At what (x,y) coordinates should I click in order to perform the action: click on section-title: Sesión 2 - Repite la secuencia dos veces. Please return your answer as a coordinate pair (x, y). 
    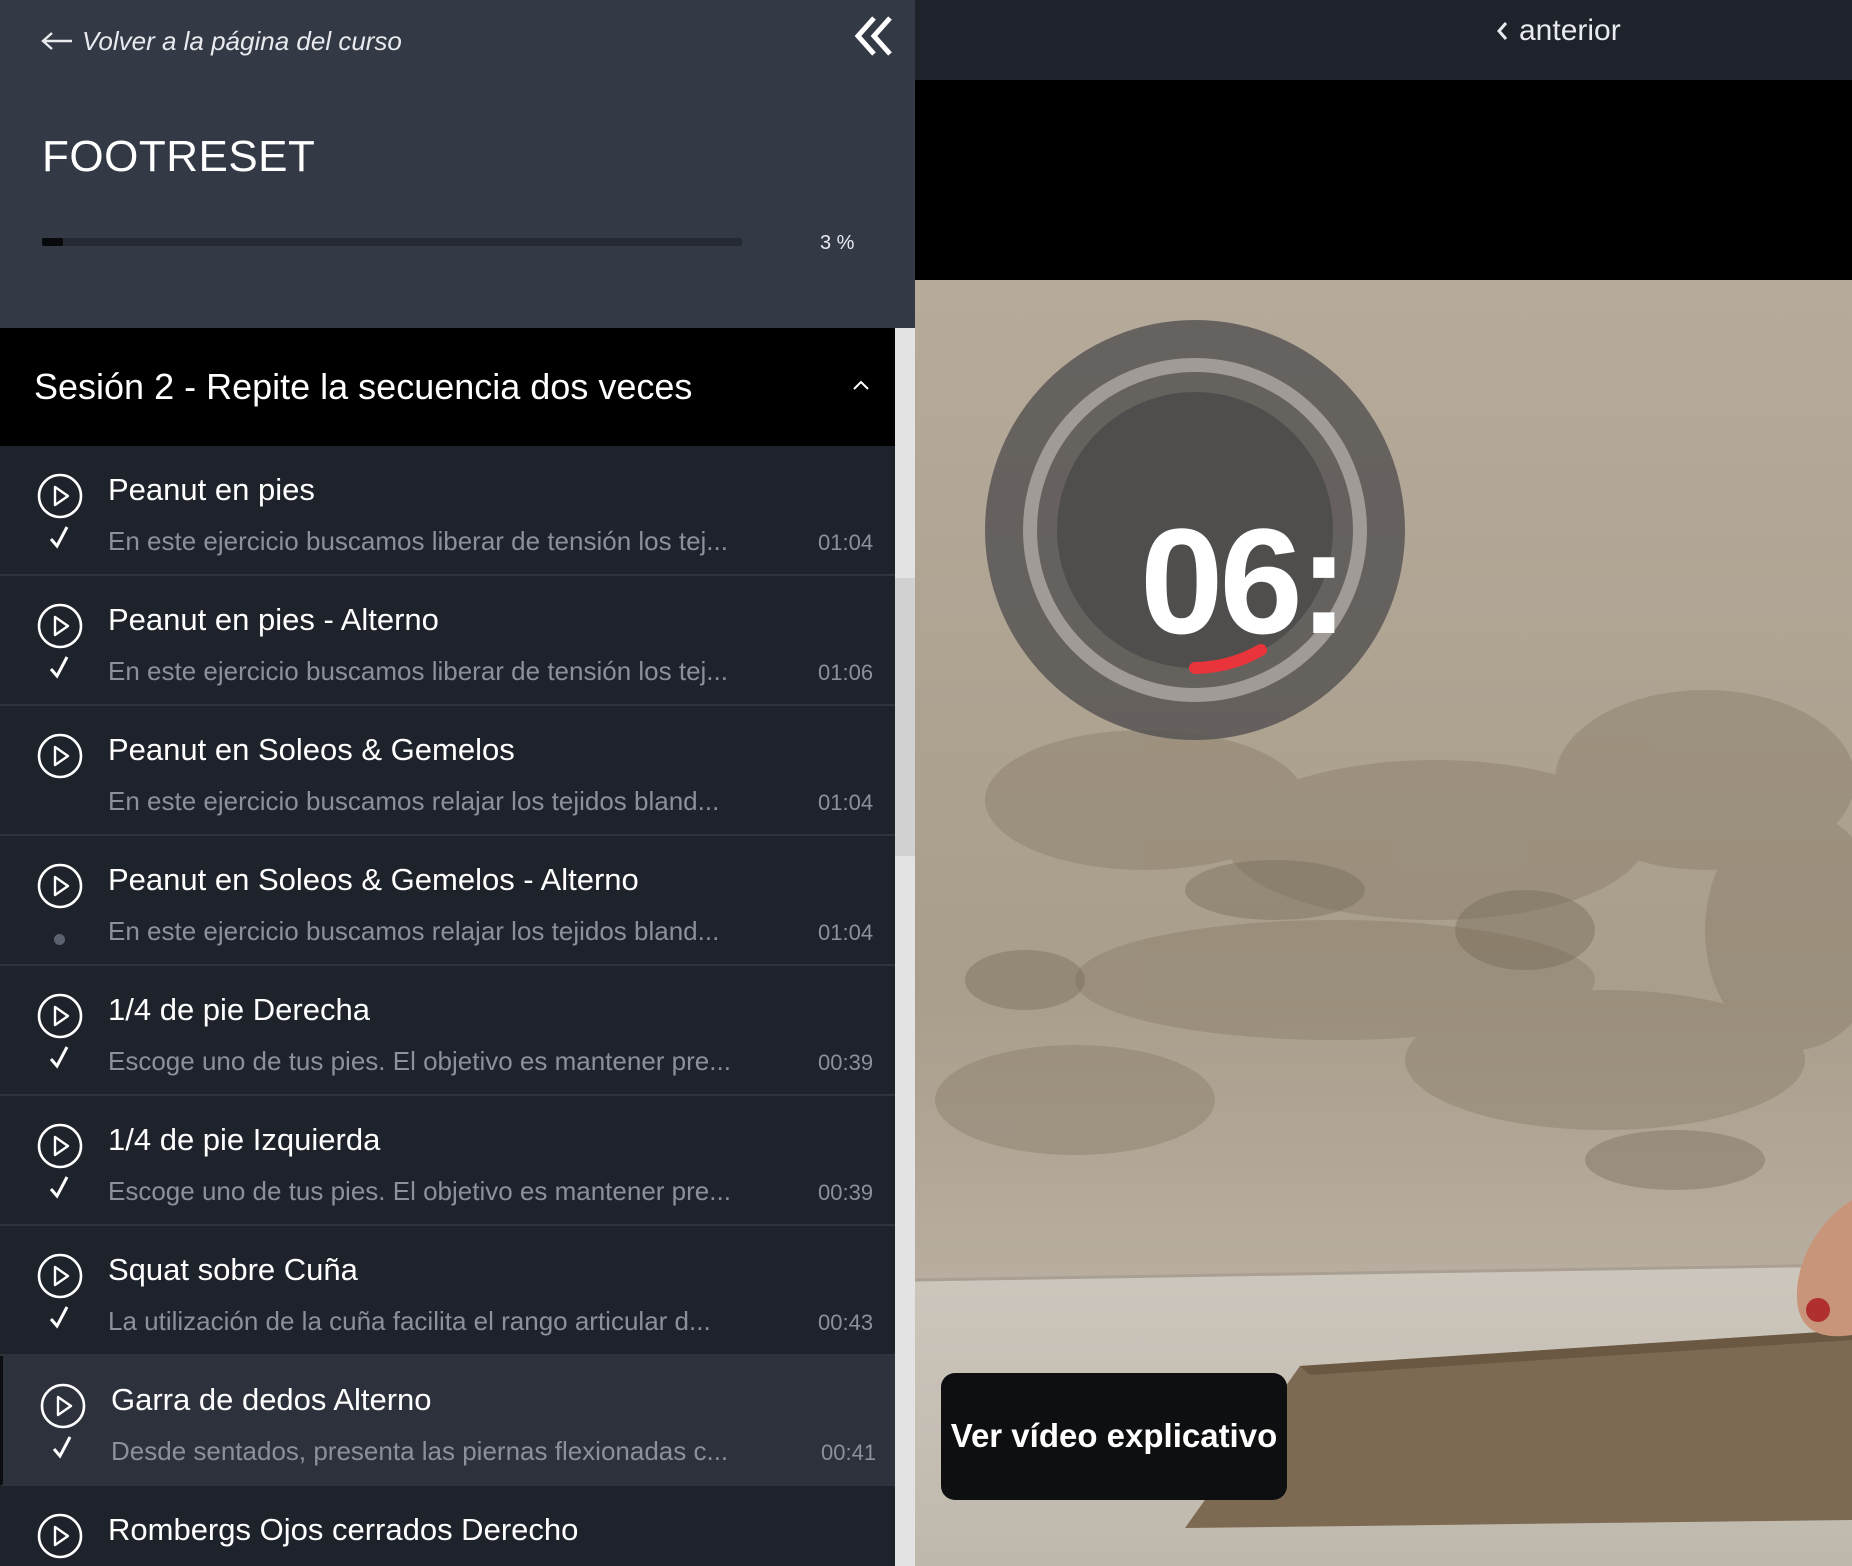
    Looking at the image, I should click on (363, 386).